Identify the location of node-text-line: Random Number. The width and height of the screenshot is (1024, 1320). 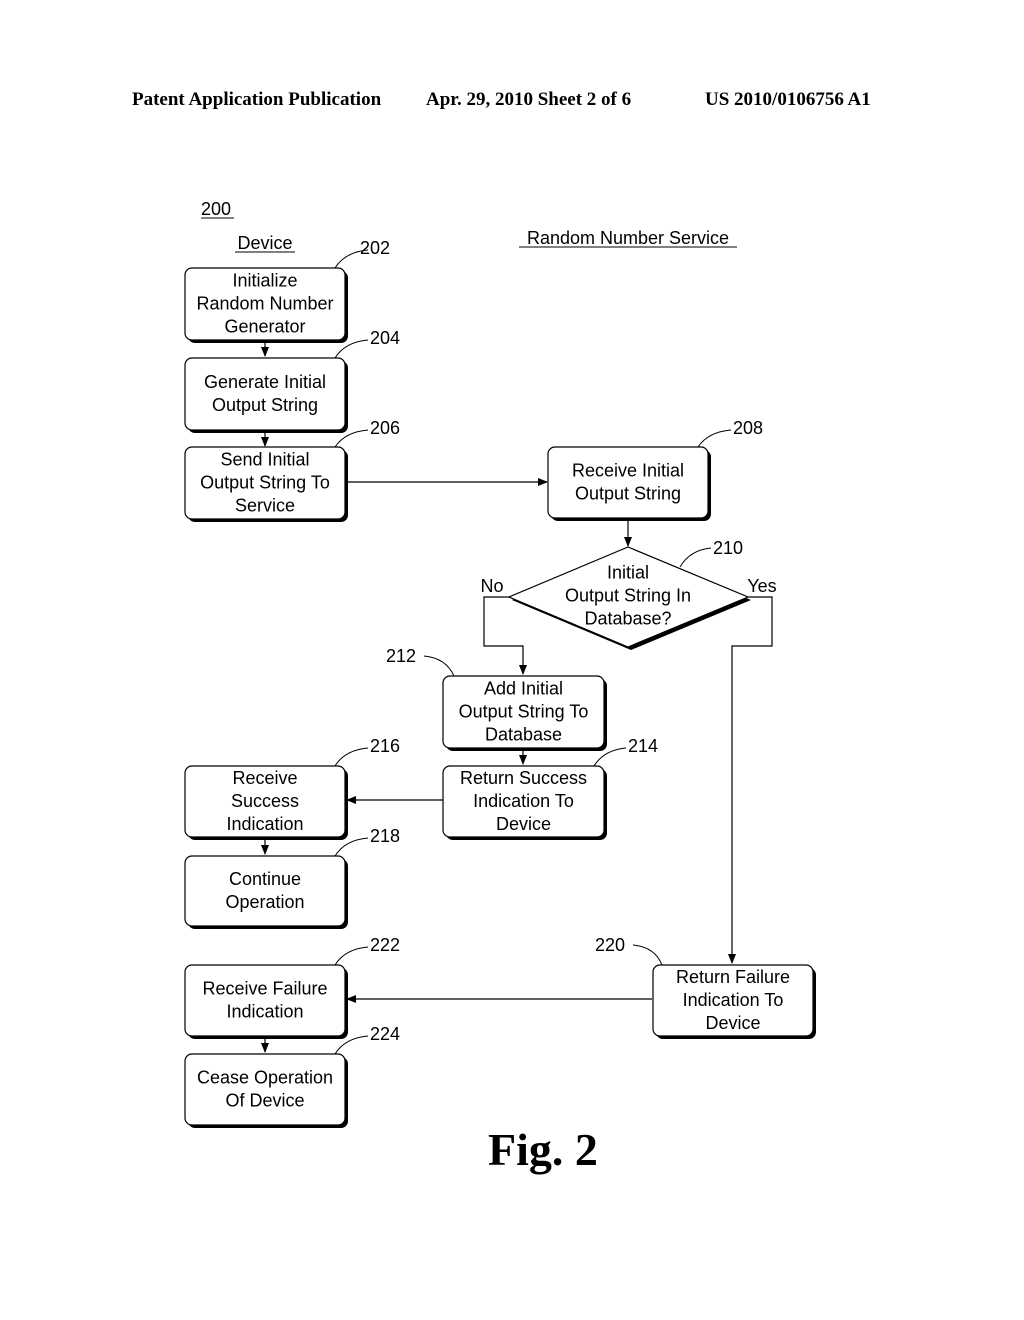
(264, 304).